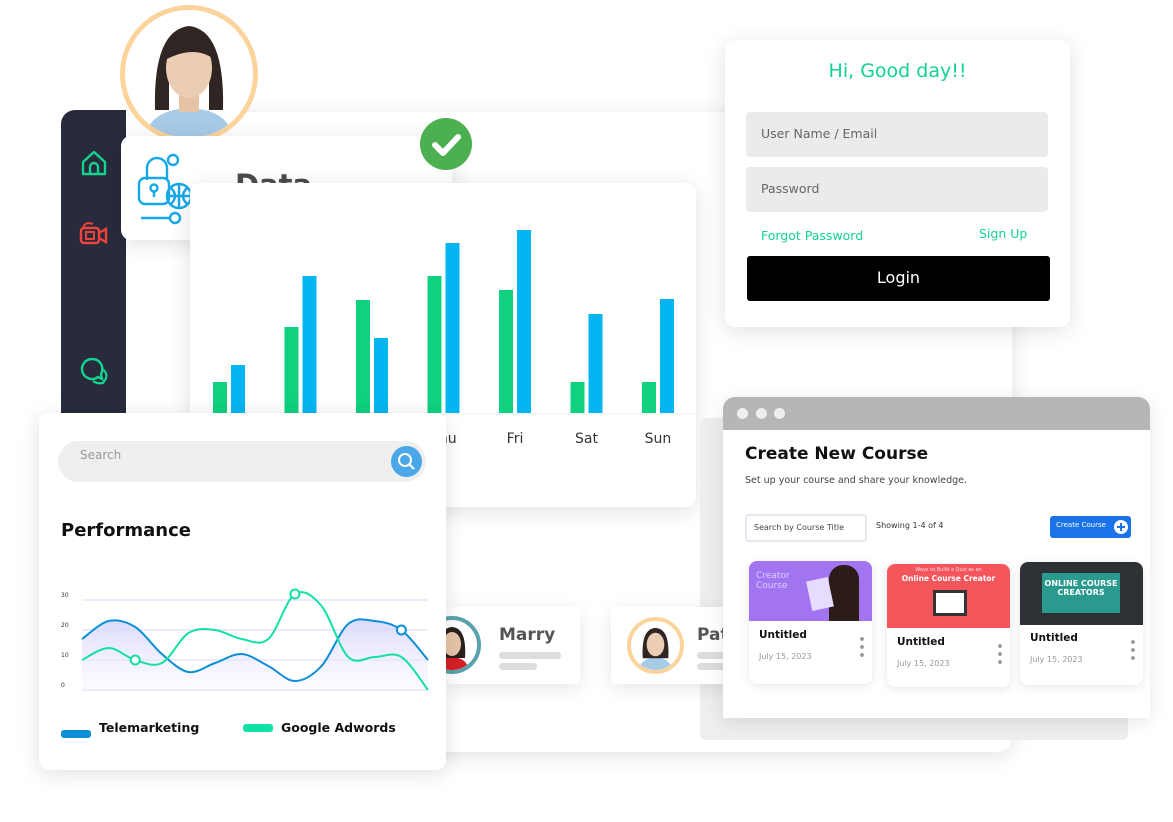  Describe the element at coordinates (586, 439) in the screenshot. I see `x-tick-label: Sat` at that location.